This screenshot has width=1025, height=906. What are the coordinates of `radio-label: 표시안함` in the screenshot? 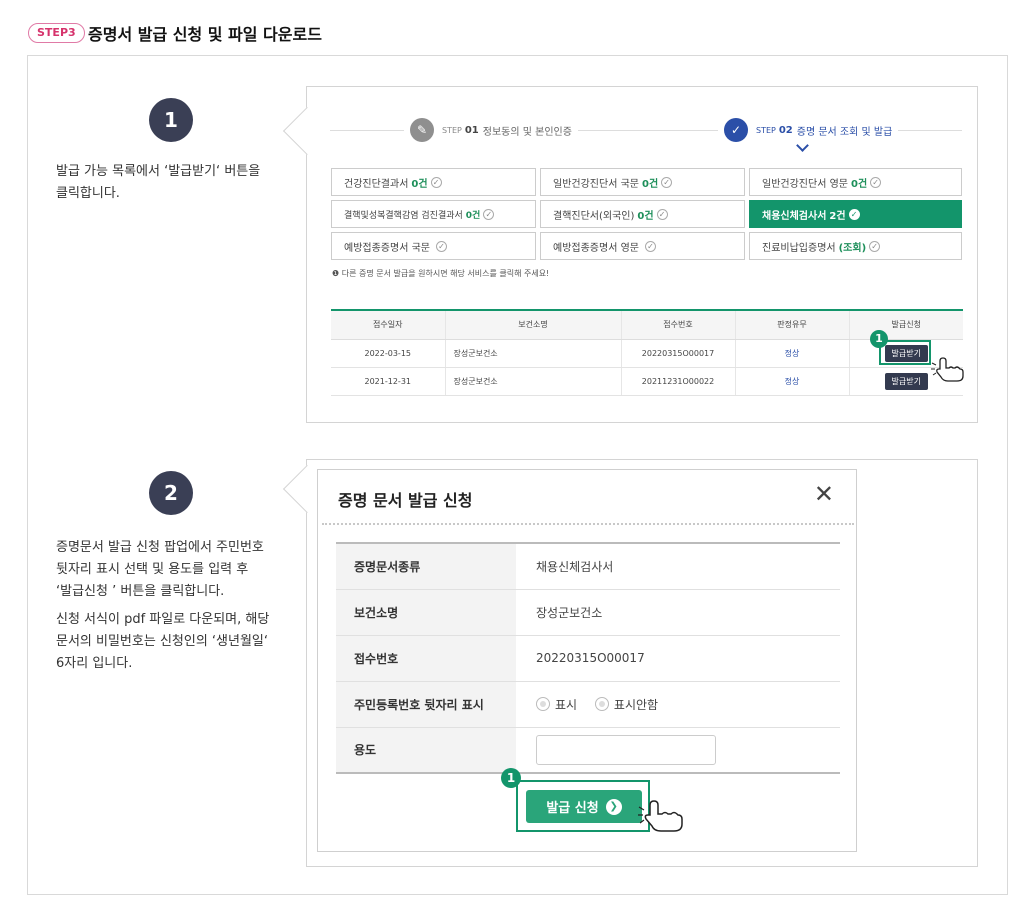 It's located at (636, 704).